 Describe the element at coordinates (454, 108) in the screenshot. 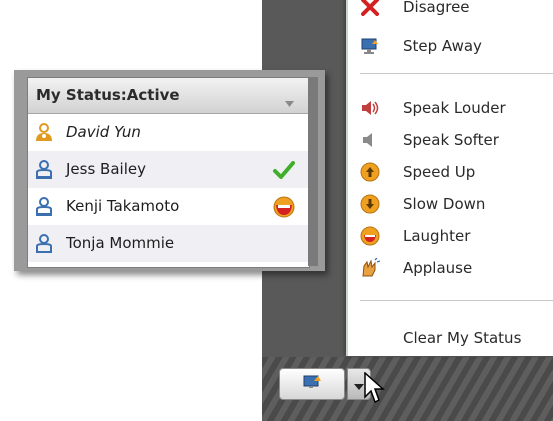

I see `menu-item-label: Speak Louder` at that location.